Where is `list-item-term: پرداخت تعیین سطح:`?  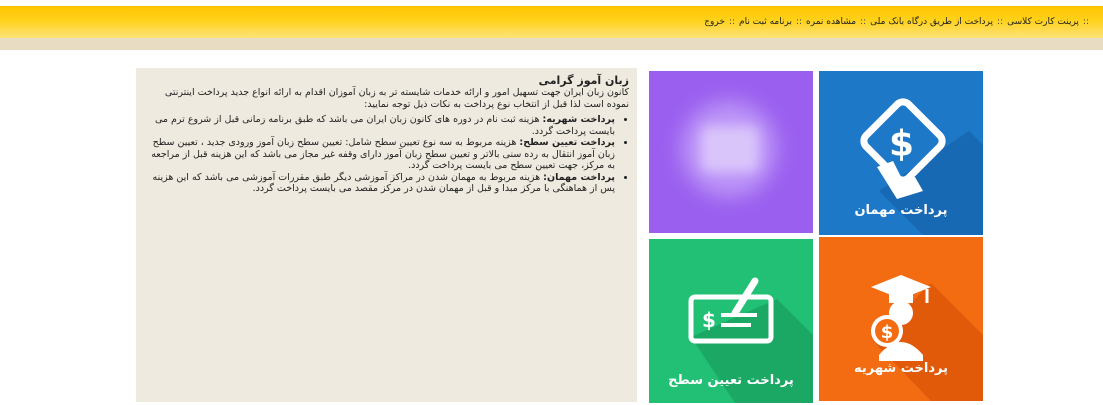
list-item-term: پرداخت تعیین سطح: is located at coordinates (567, 142).